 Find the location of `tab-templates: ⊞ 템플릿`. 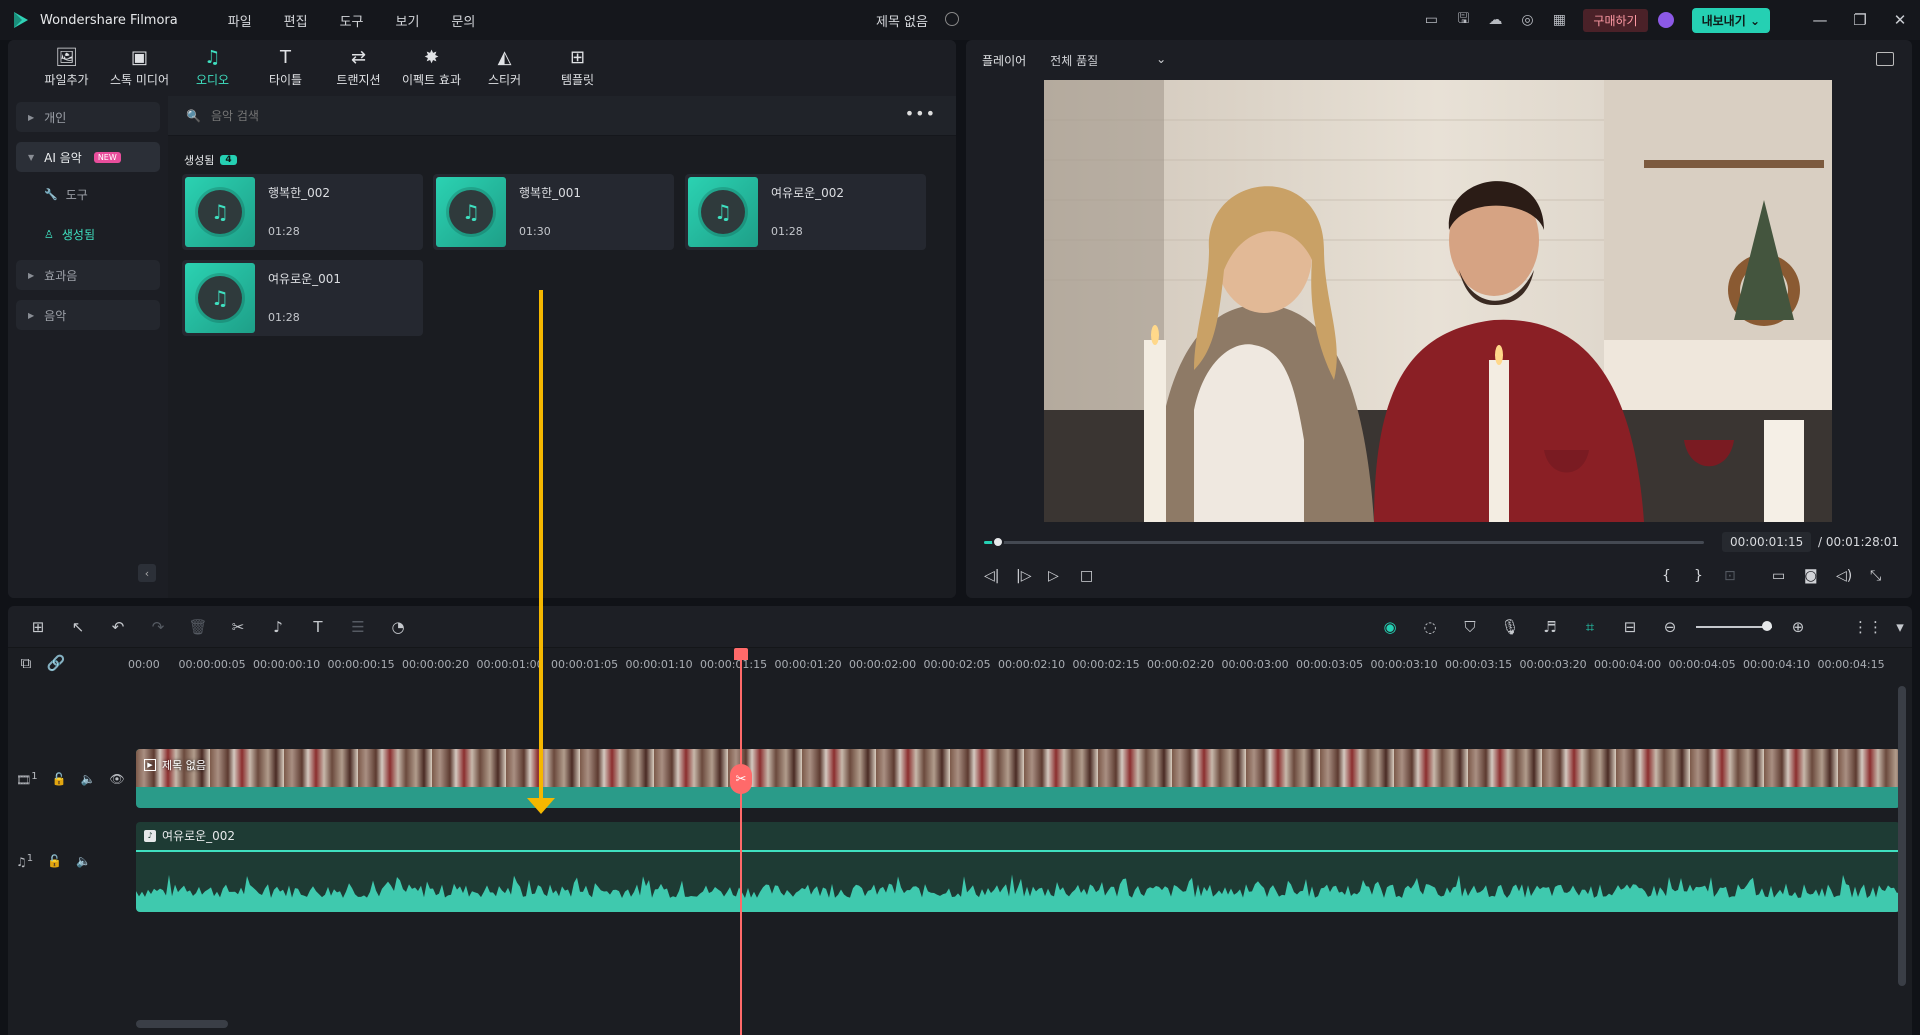

tab-templates: ⊞ 템플릿 is located at coordinates (577, 68).